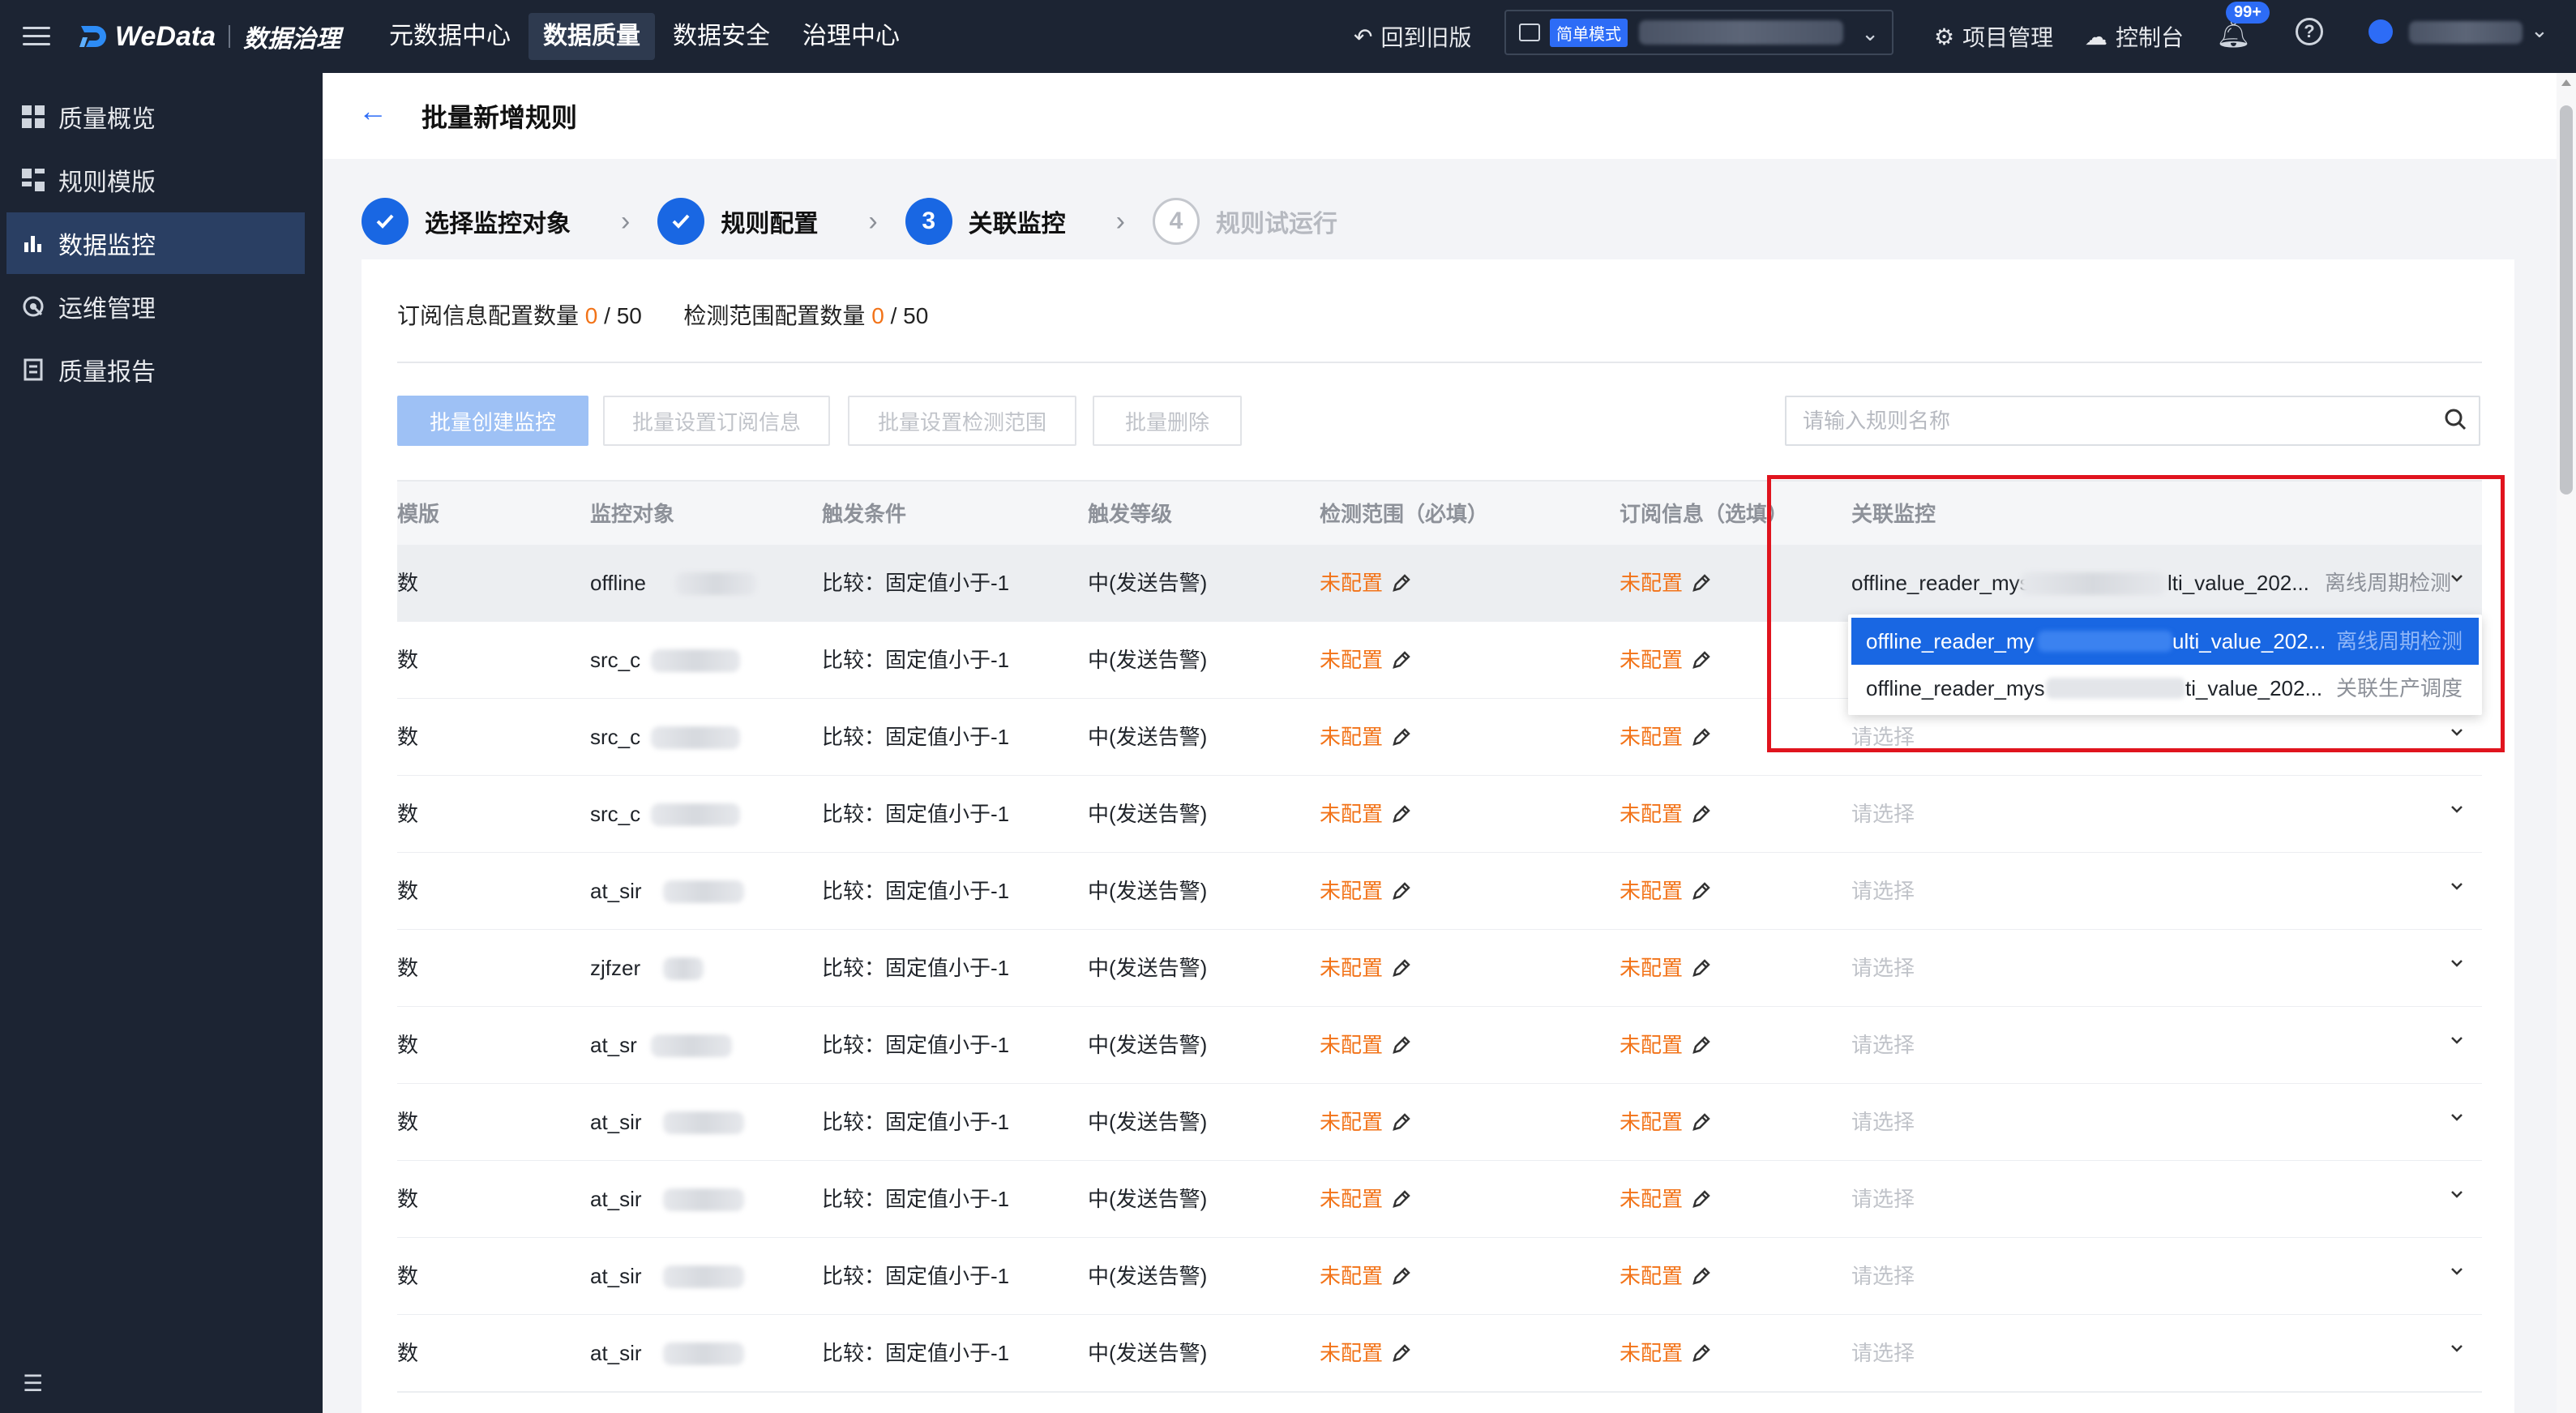 Image resolution: width=2576 pixels, height=1413 pixels. Describe the element at coordinates (1439, 815) in the screenshot. I see `table-row: 数 src_c 比较：固定值小于-1 中(发送告警) 未配置 未配置 请选择` at that location.